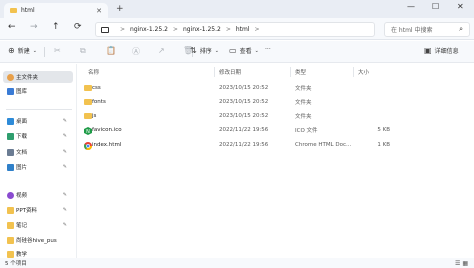 This screenshot has height=268, width=474. What do you see at coordinates (276, 101) in the screenshot?
I see `table-row: fonts 2023/10/15 20:52 文件夹` at bounding box center [276, 101].